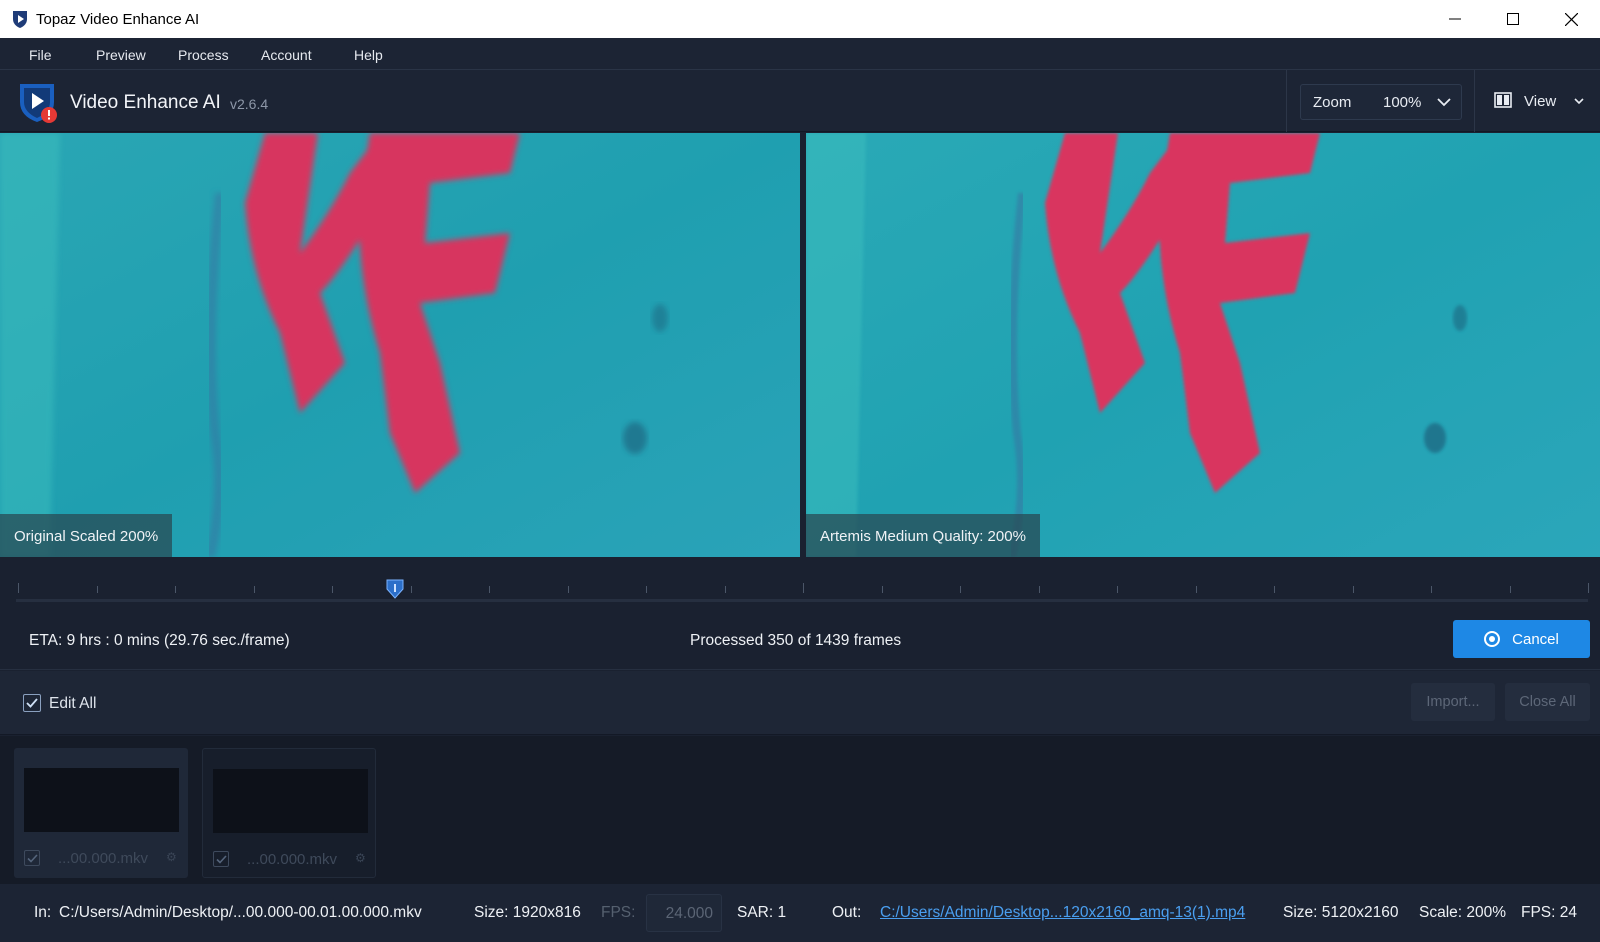 The image size is (1600, 942). Describe the element at coordinates (1402, 102) in the screenshot. I see `zoom-value: 100%` at that location.